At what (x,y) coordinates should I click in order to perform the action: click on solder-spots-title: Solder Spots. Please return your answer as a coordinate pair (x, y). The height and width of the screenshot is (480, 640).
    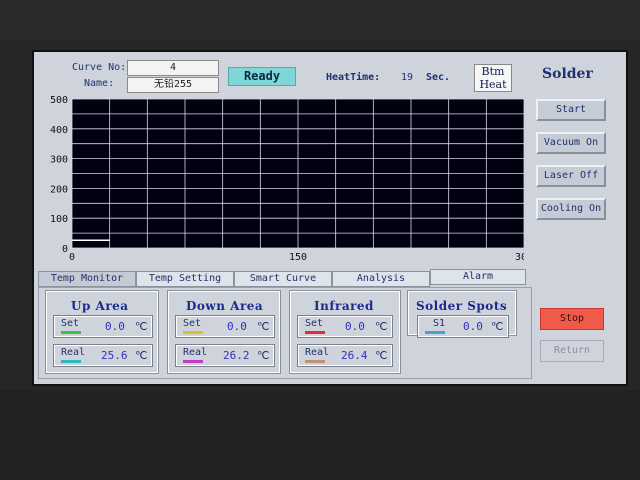
    Looking at the image, I should click on (462, 306).